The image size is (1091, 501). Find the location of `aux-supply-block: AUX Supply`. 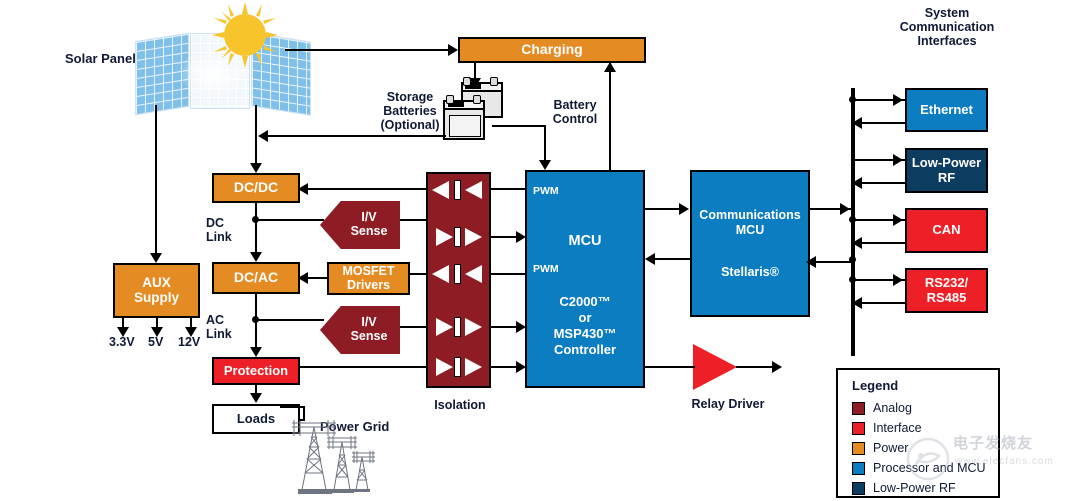

aux-supply-block: AUX Supply is located at coordinates (156, 290).